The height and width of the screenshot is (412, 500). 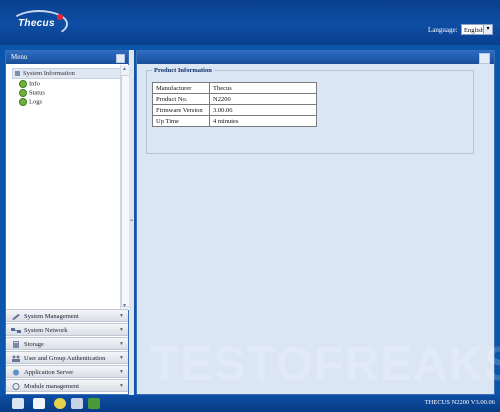 What do you see at coordinates (263, 88) in the screenshot?
I see `row-value: Thecus` at bounding box center [263, 88].